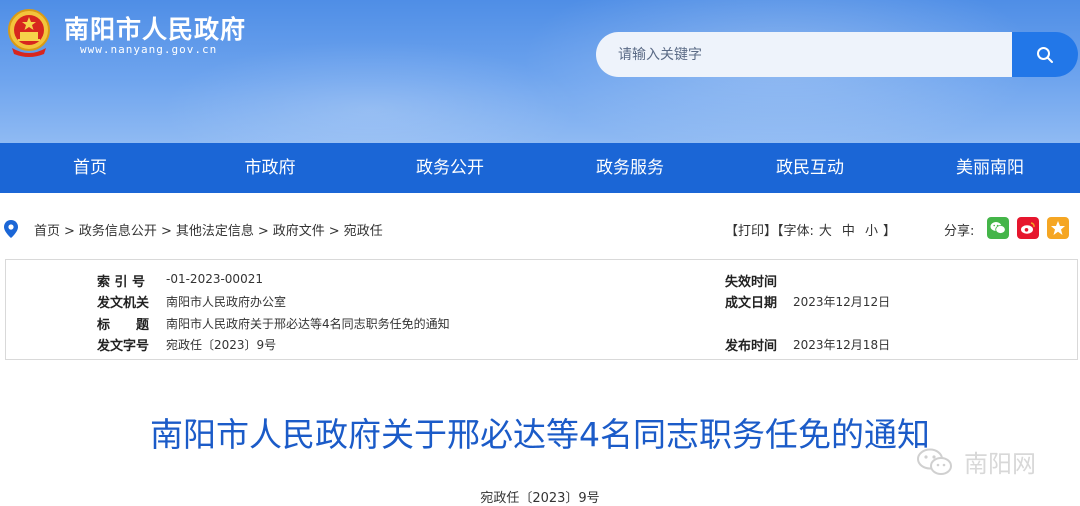  What do you see at coordinates (842, 345) in the screenshot?
I see `publish-date-value: 2023年12月18日` at bounding box center [842, 345].